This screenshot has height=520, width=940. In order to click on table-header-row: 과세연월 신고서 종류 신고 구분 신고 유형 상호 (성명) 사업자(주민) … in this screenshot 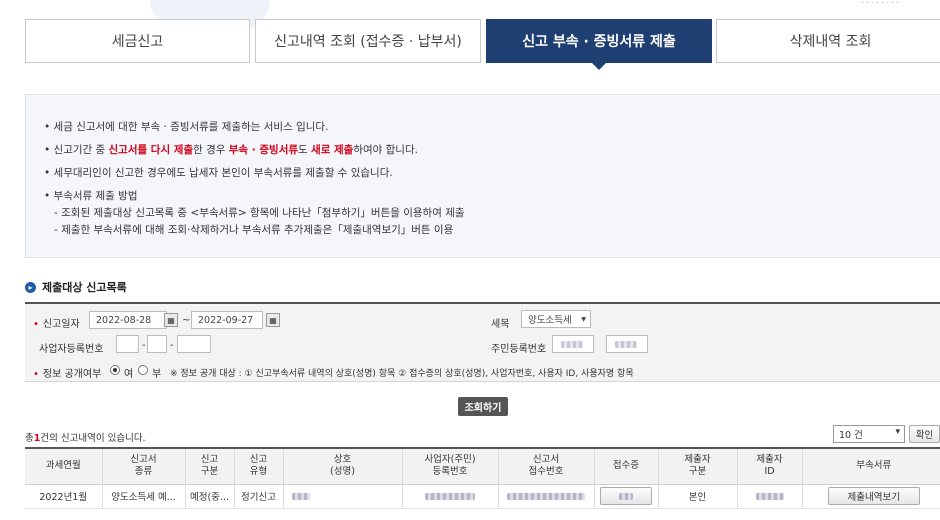, I will do `click(482, 466)`.